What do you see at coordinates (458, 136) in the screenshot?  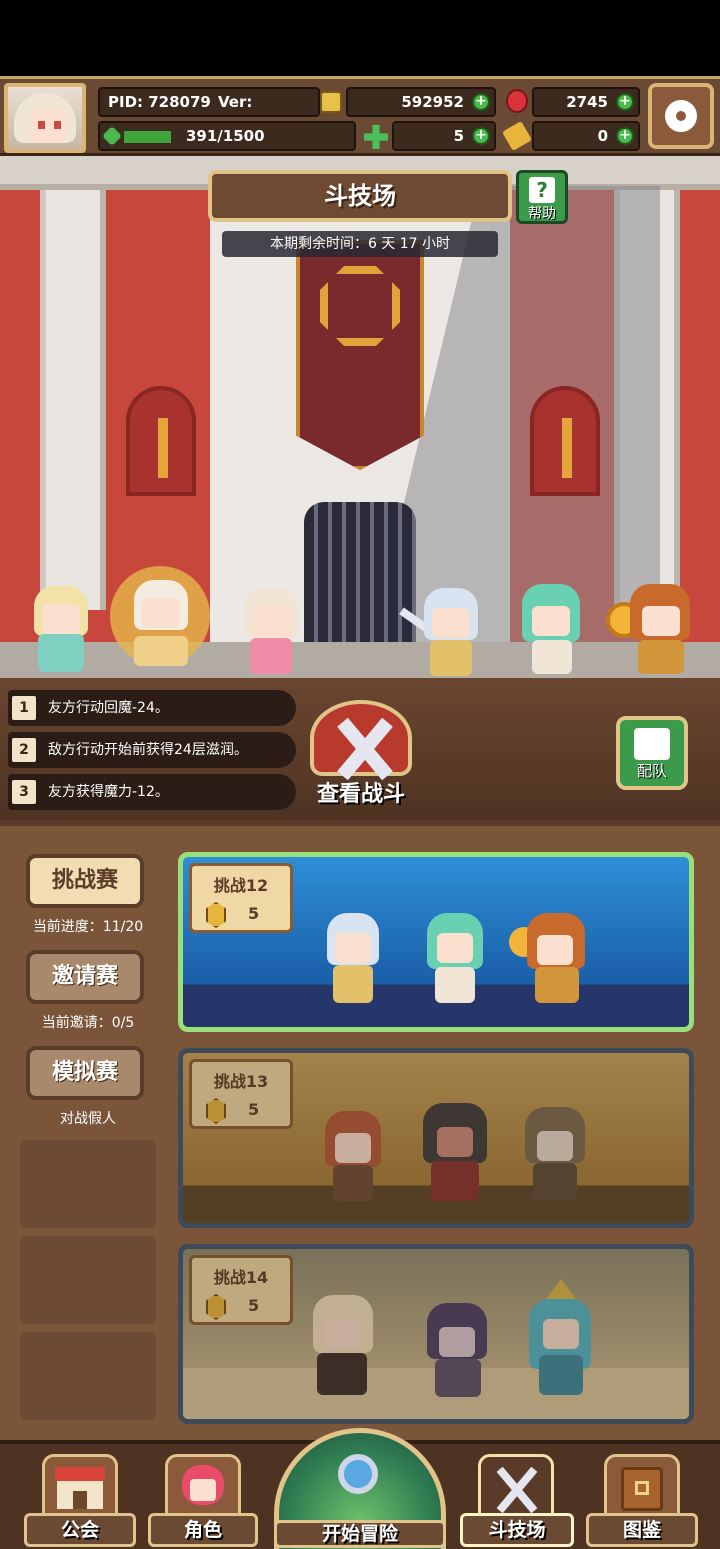 I see `clover-amount: 5` at bounding box center [458, 136].